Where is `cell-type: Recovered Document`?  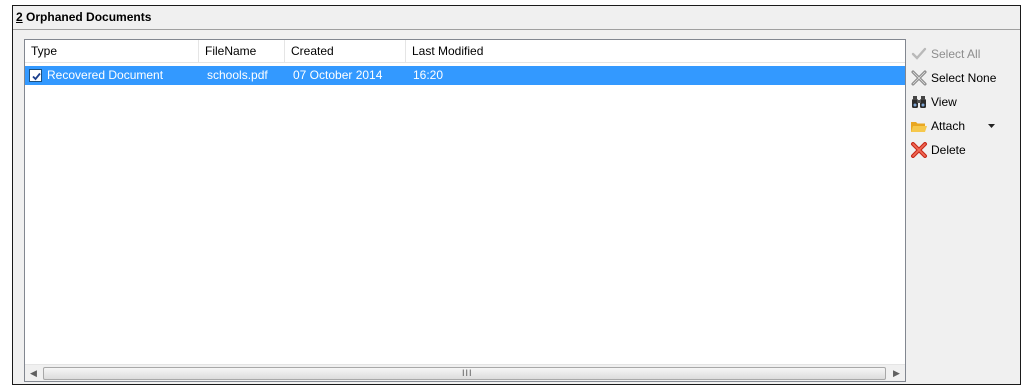 cell-type: Recovered Document is located at coordinates (105, 75).